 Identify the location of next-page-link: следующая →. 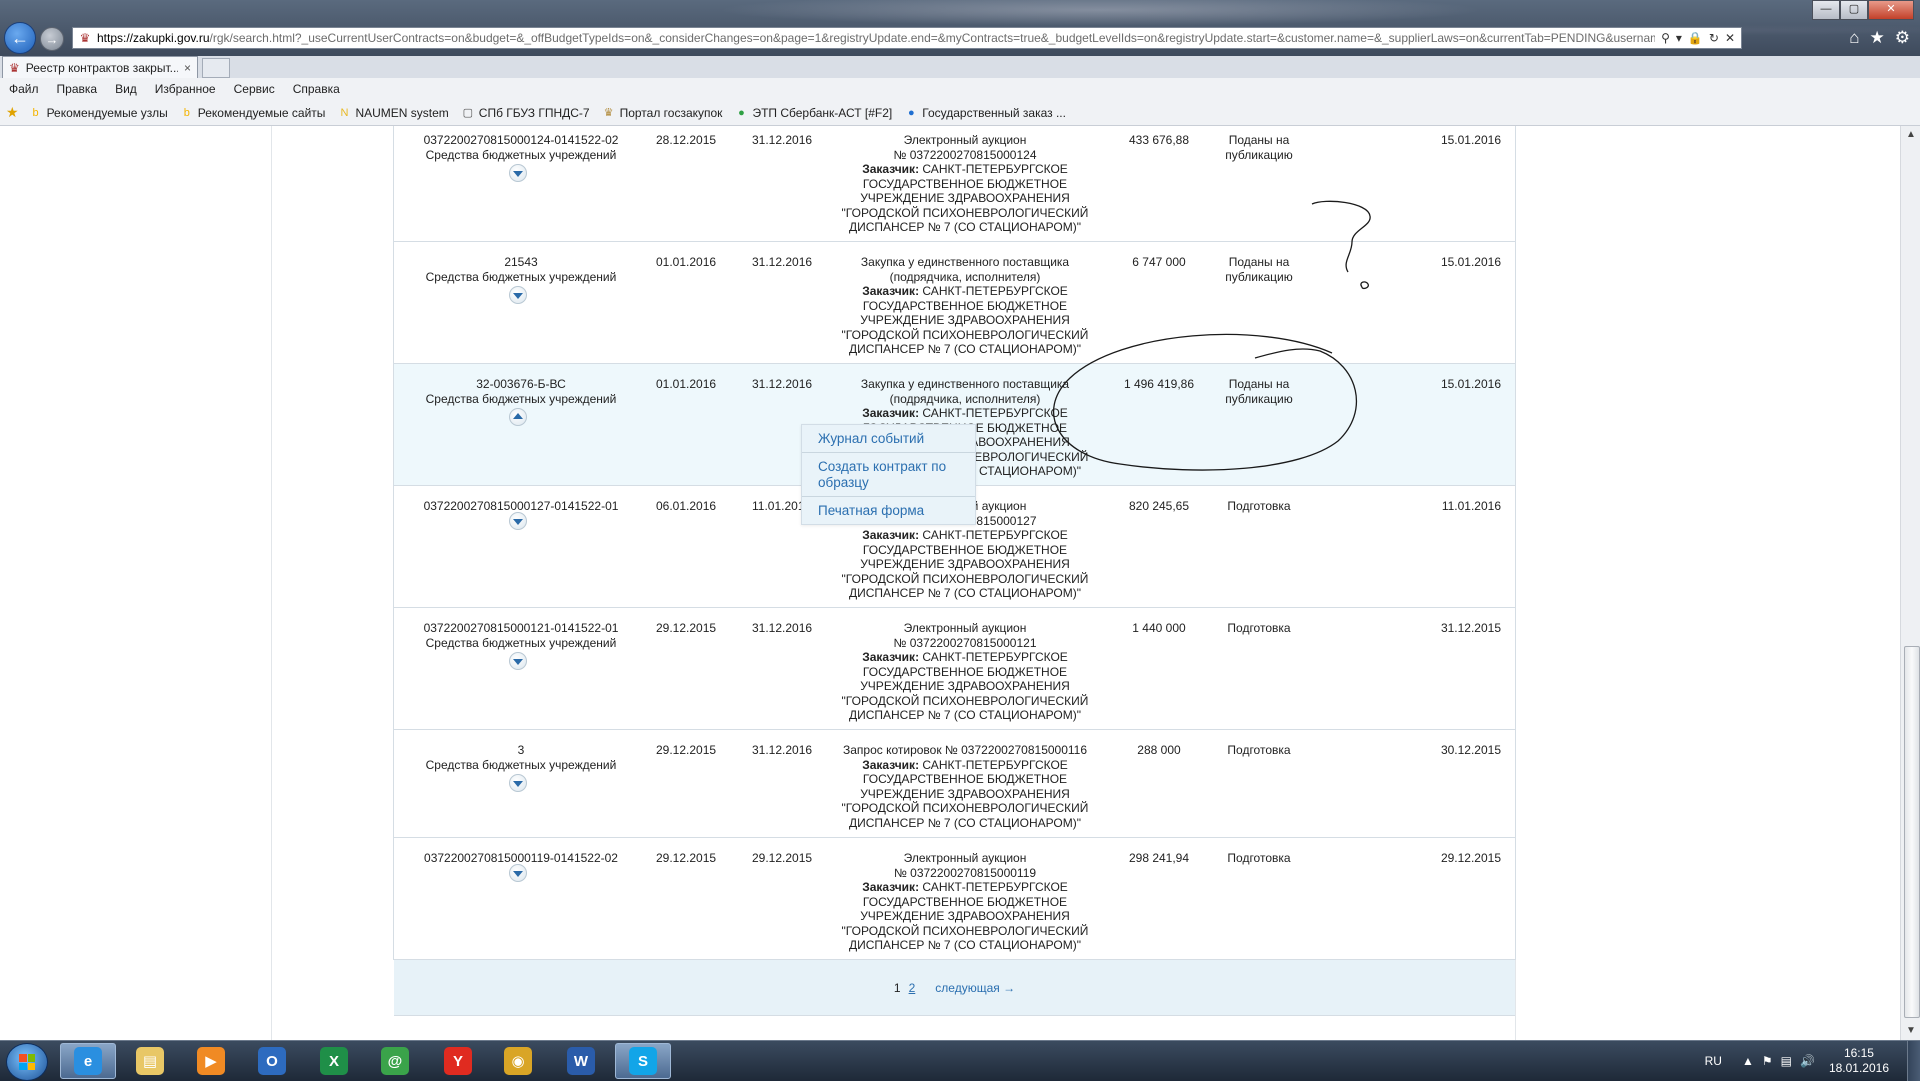
(975, 988).